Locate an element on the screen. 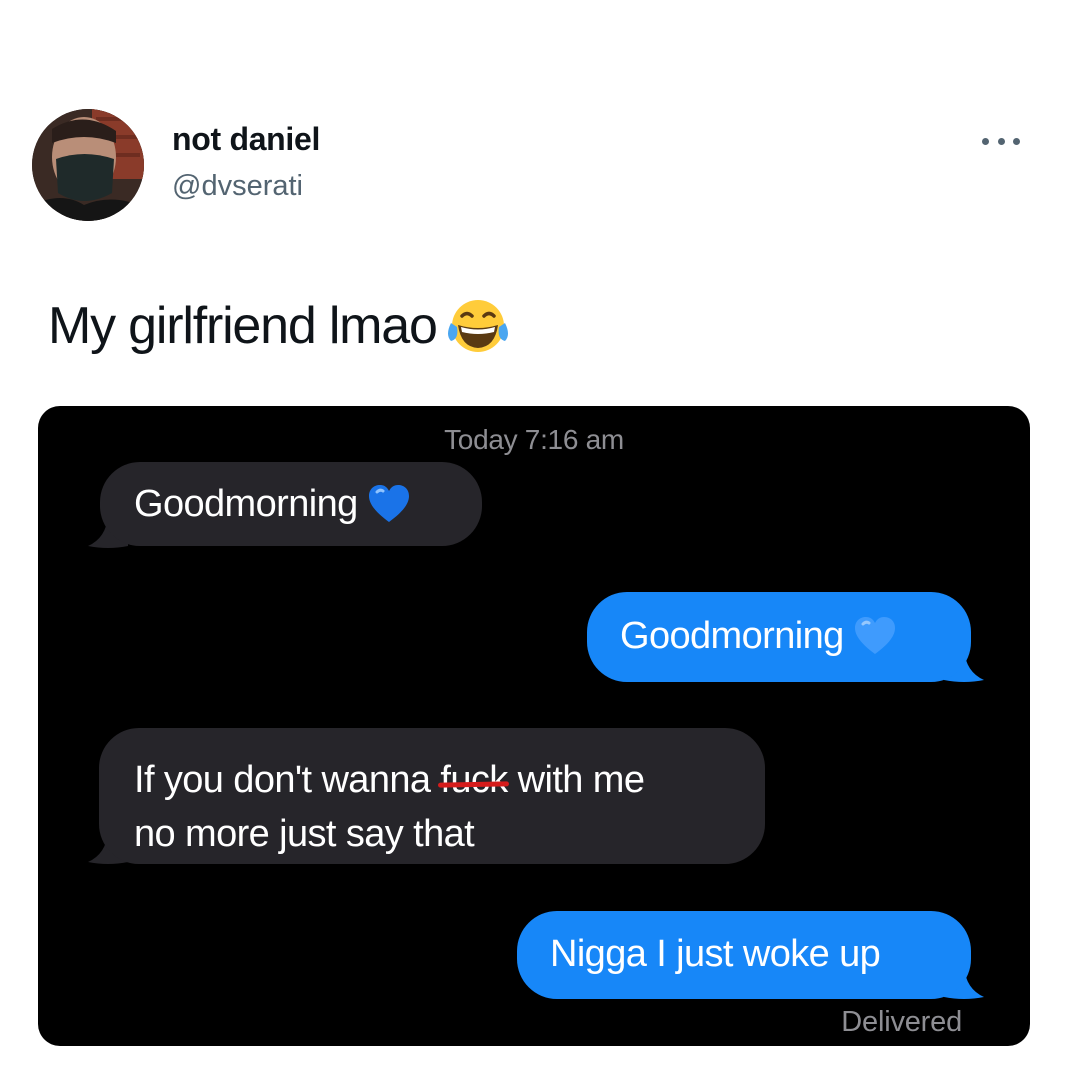  tweet-text-content: My girlfriend lmao is located at coordinates (243, 326).